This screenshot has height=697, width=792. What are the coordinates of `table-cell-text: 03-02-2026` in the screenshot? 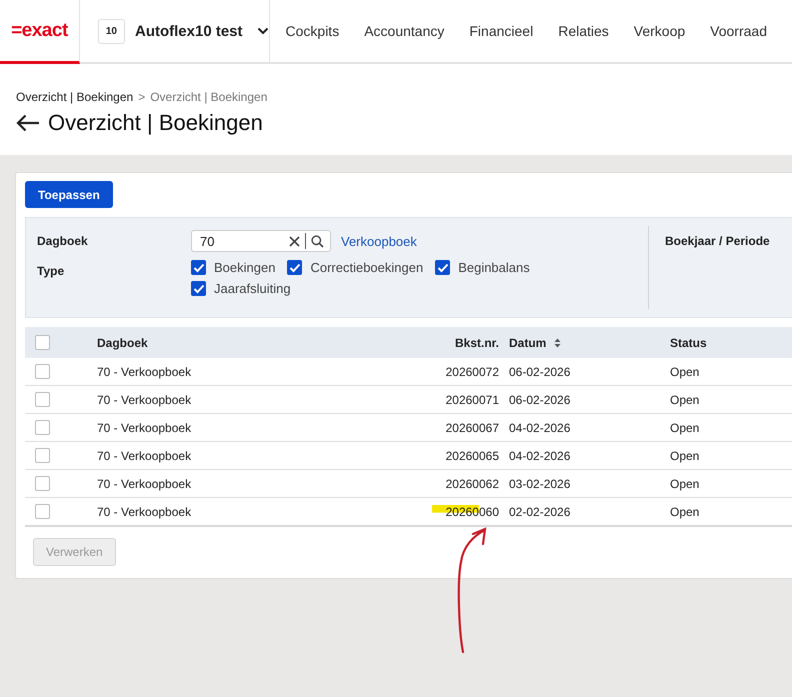 It's located at (540, 483).